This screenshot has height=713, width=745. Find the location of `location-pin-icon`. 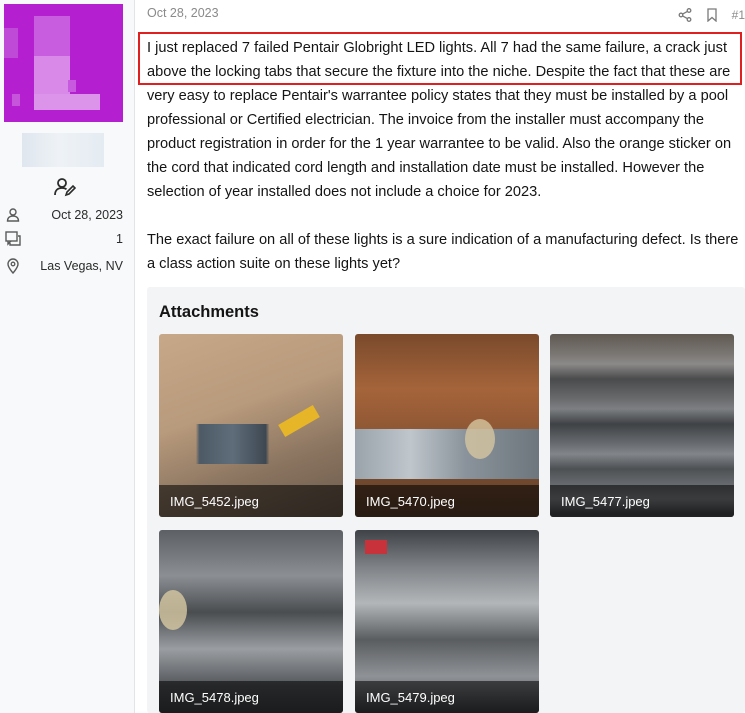

location-pin-icon is located at coordinates (13, 266).